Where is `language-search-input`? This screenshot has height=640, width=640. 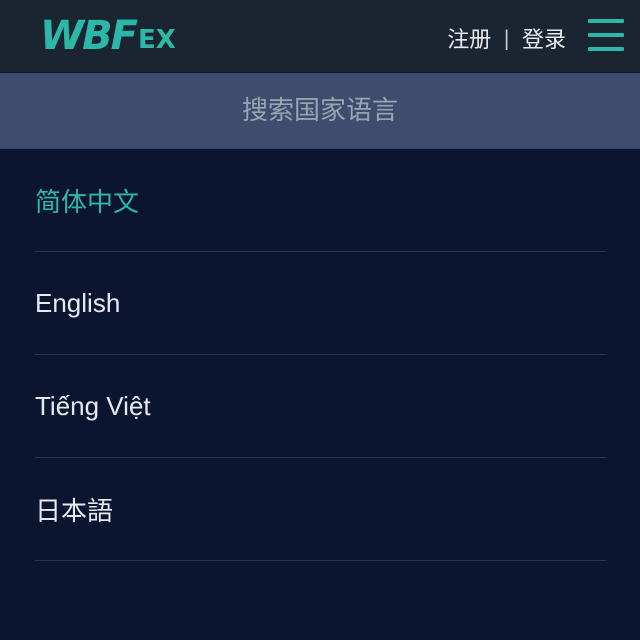 language-search-input is located at coordinates (320, 111).